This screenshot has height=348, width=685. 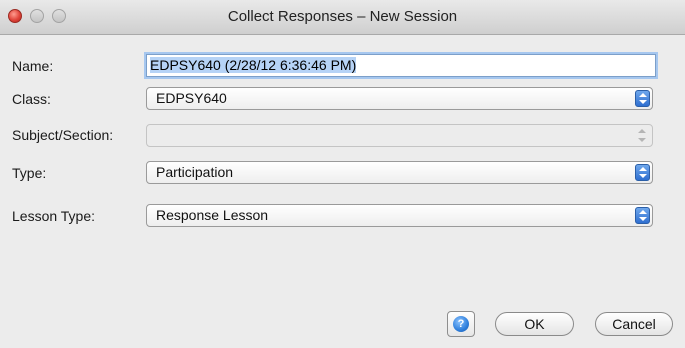 I want to click on lesson-type-select-value: Response Lesson, so click(x=212, y=215).